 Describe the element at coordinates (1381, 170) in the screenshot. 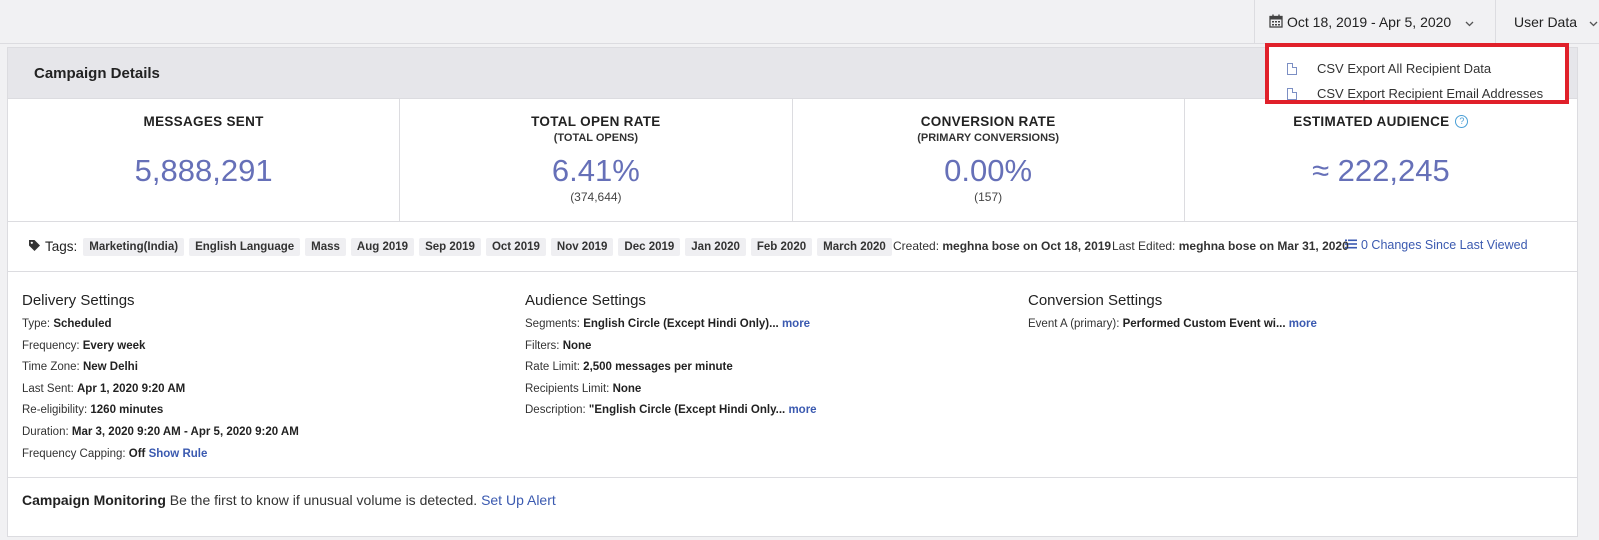

I see `stat-value: ≈ 222,245` at that location.